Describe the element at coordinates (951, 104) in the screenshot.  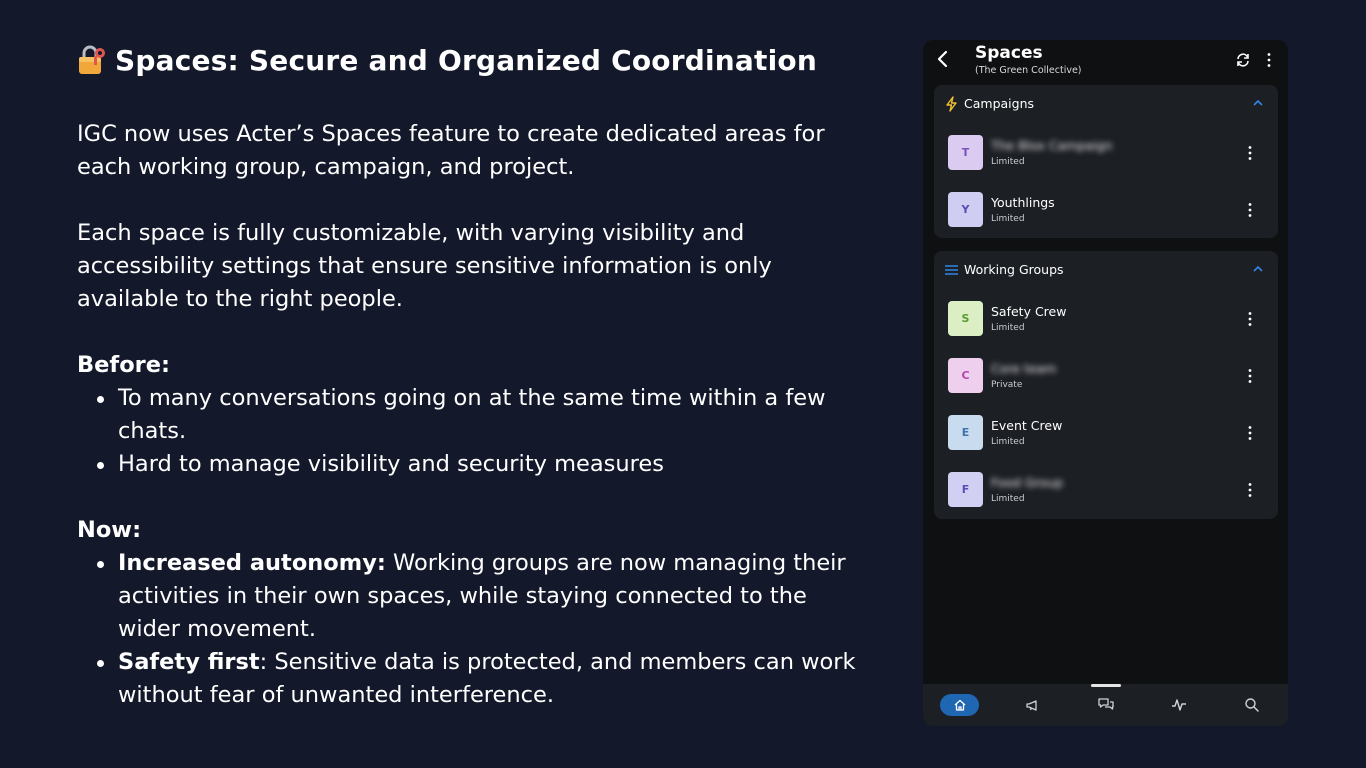
I see `lightning-icon` at that location.